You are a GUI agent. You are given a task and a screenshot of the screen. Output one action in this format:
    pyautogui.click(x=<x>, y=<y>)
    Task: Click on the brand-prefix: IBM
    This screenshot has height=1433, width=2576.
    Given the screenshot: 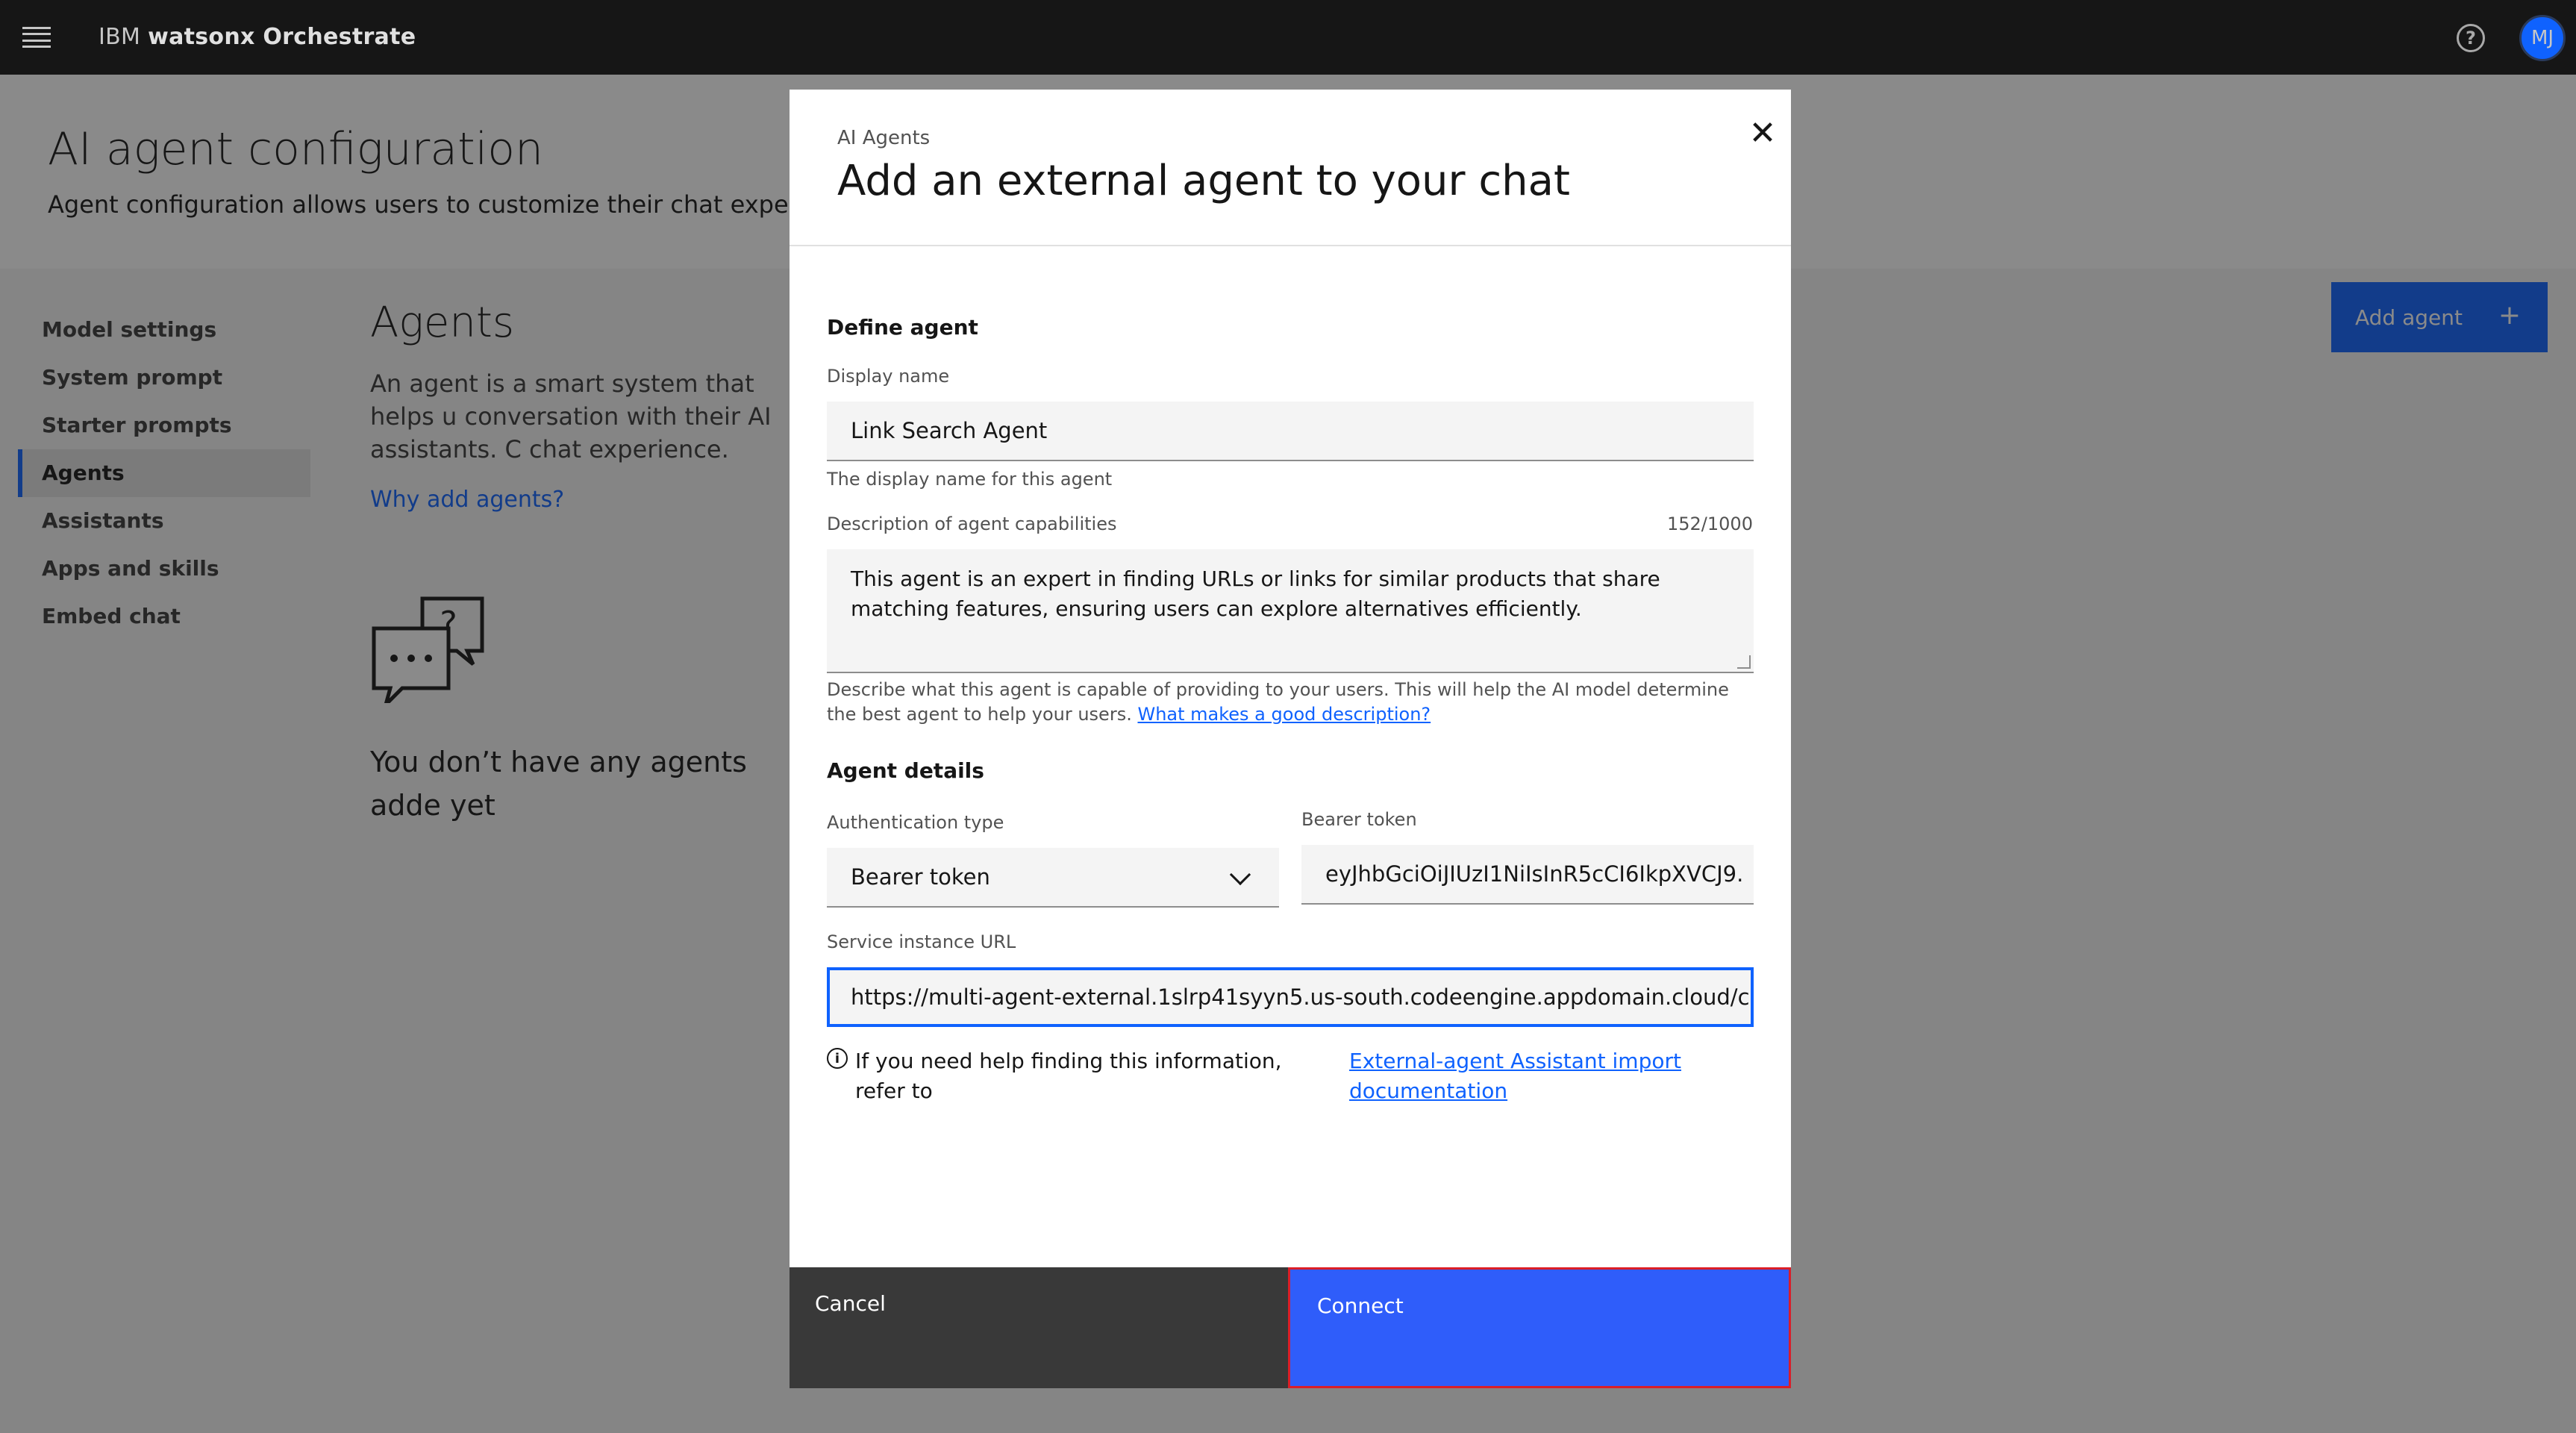 What is the action you would take?
    pyautogui.click(x=120, y=37)
    